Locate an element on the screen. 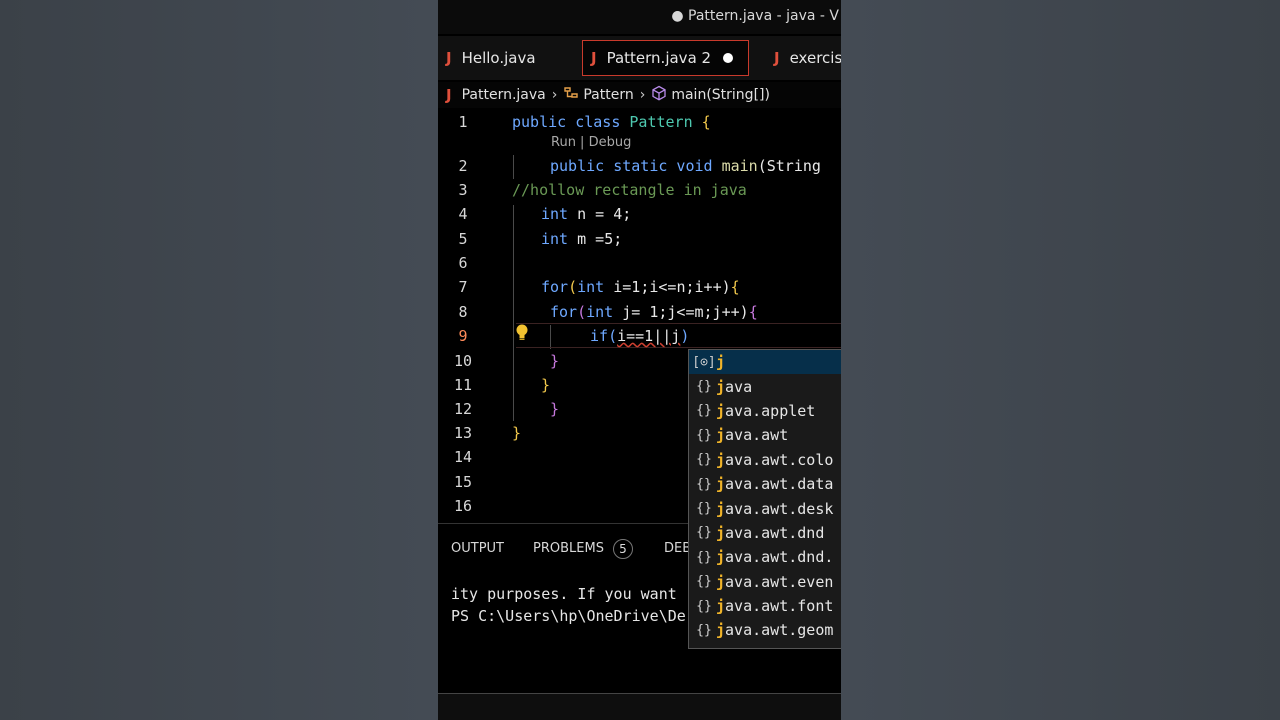  line-number: 15 is located at coordinates (463, 482).